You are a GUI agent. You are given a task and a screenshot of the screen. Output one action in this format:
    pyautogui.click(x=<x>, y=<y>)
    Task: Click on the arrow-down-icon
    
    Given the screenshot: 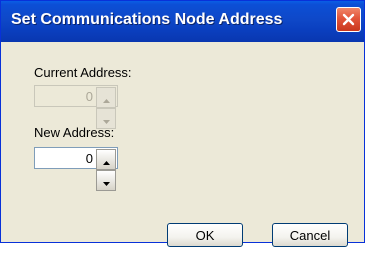 What is the action you would take?
    pyautogui.click(x=106, y=180)
    